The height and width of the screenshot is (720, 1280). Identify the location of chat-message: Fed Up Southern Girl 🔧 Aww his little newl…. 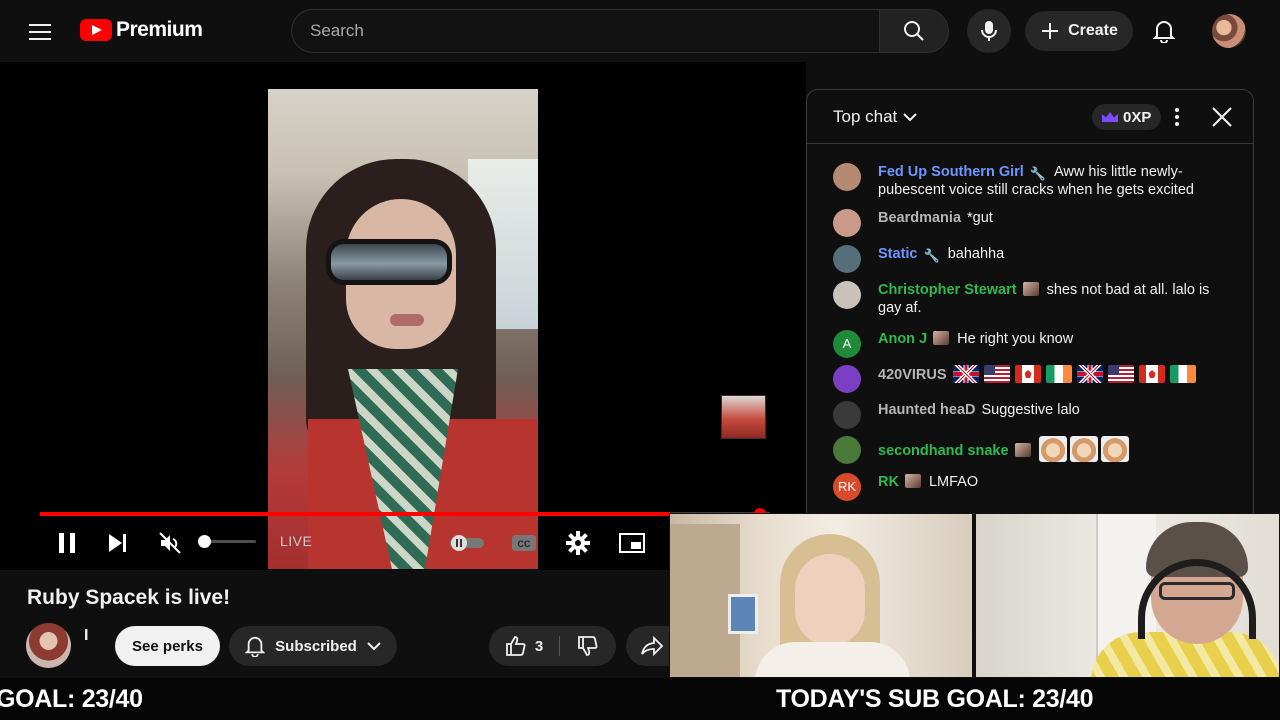
(1033, 181).